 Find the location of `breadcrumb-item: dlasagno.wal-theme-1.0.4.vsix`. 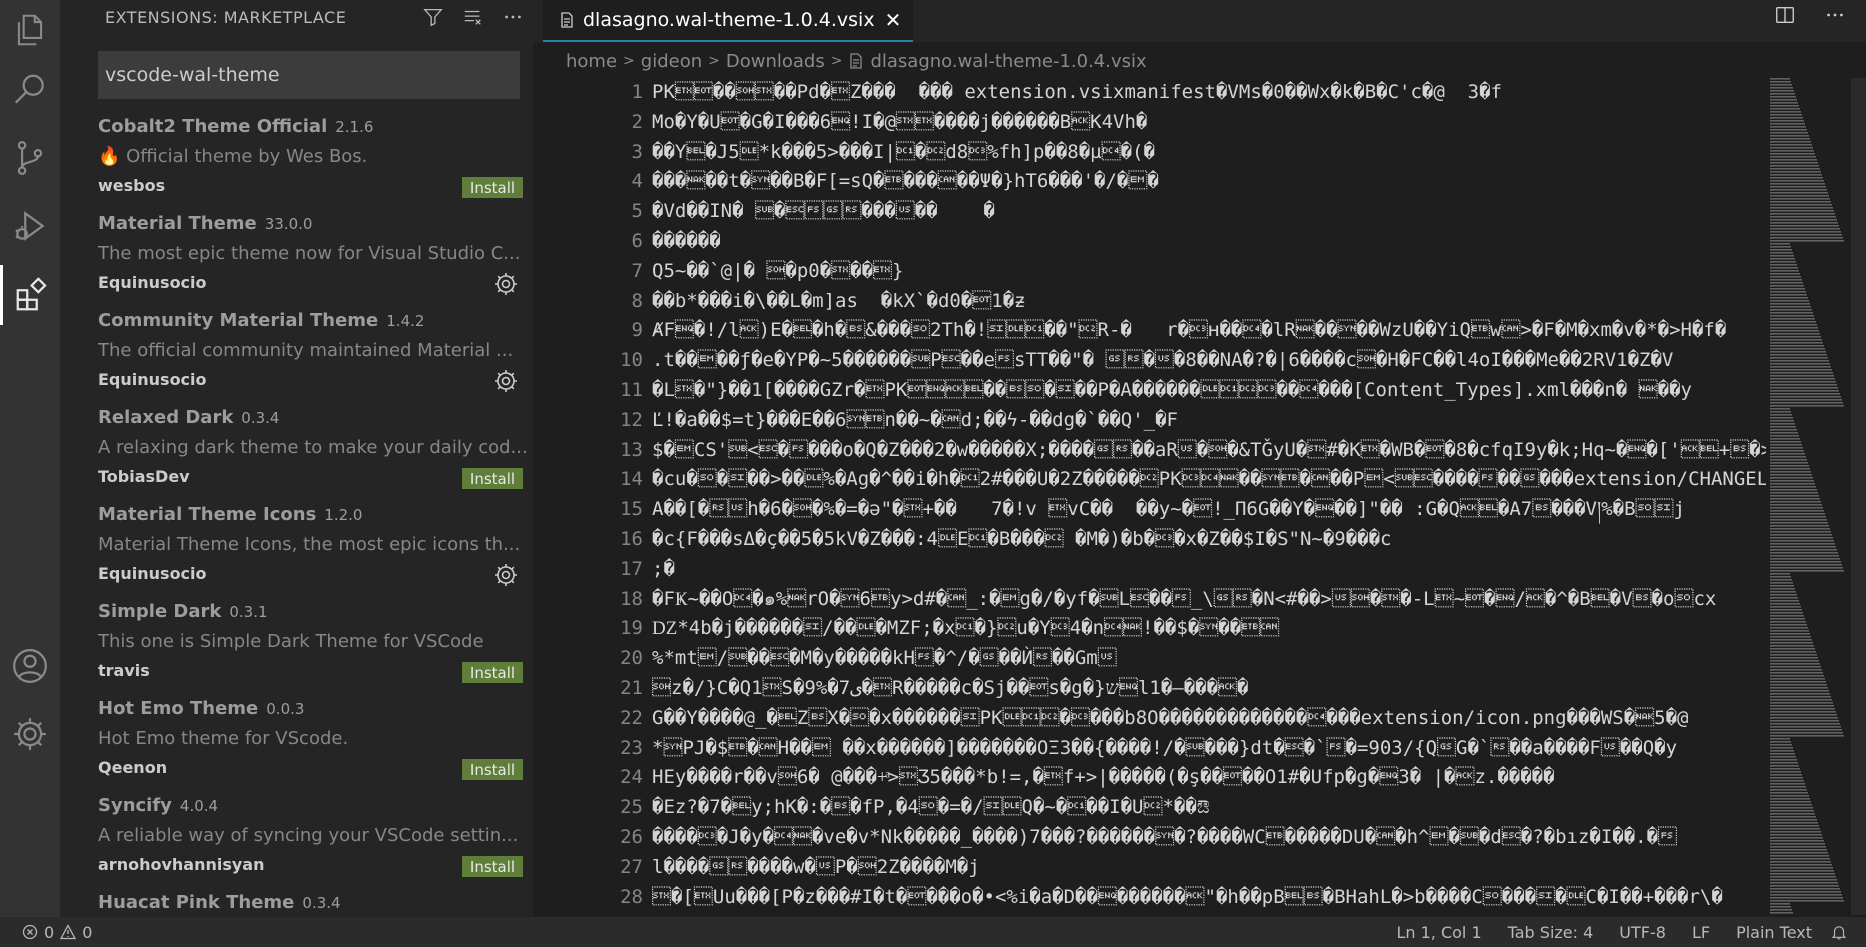

breadcrumb-item: dlasagno.wal-theme-1.0.4.vsix is located at coordinates (1008, 61).